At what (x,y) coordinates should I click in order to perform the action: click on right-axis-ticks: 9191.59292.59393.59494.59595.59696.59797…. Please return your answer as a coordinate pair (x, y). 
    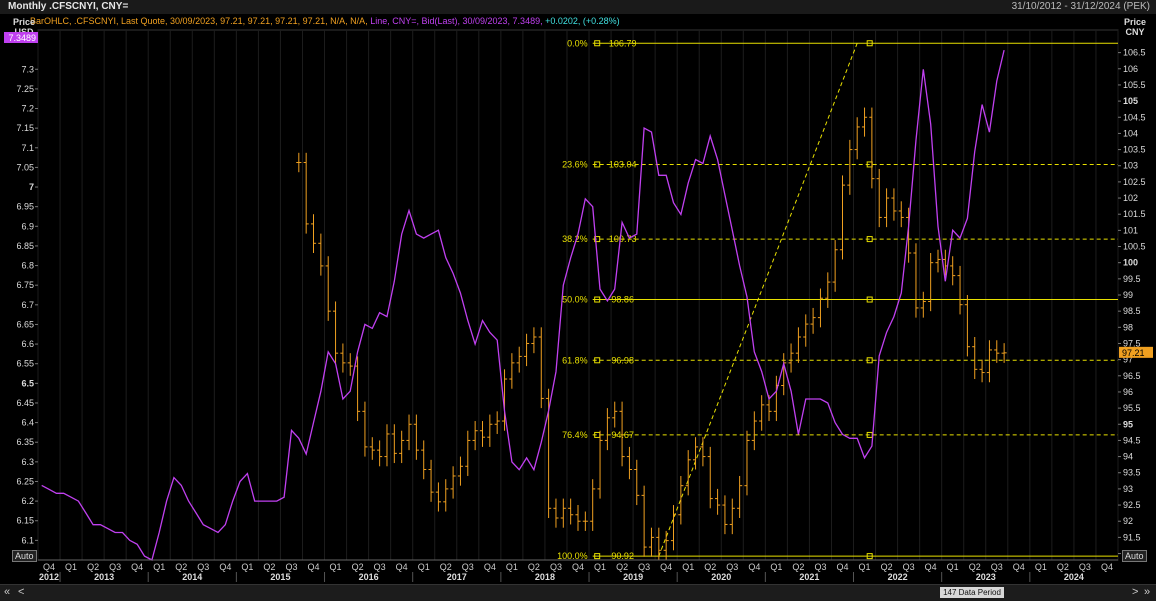
    Looking at the image, I should click on (1132, 303).